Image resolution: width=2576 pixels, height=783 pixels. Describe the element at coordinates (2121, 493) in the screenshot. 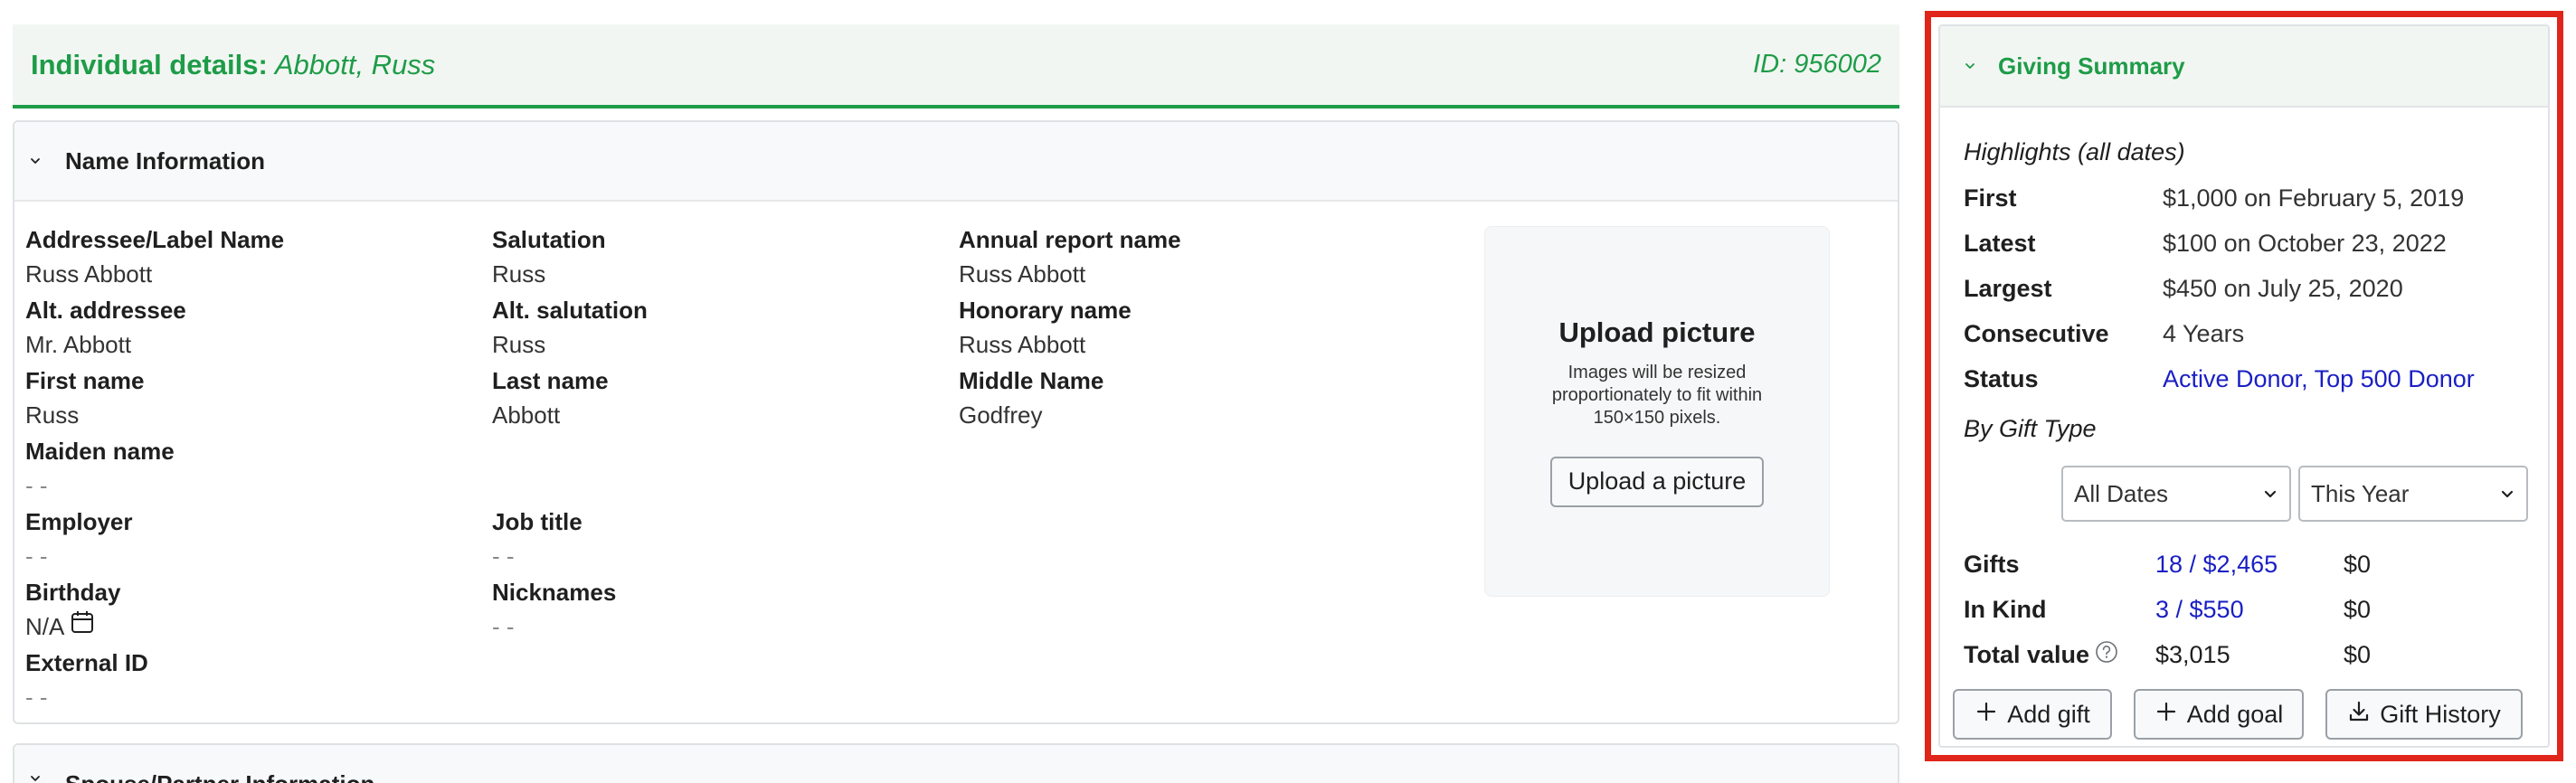

I see `date-range-selected: All Dates` at that location.